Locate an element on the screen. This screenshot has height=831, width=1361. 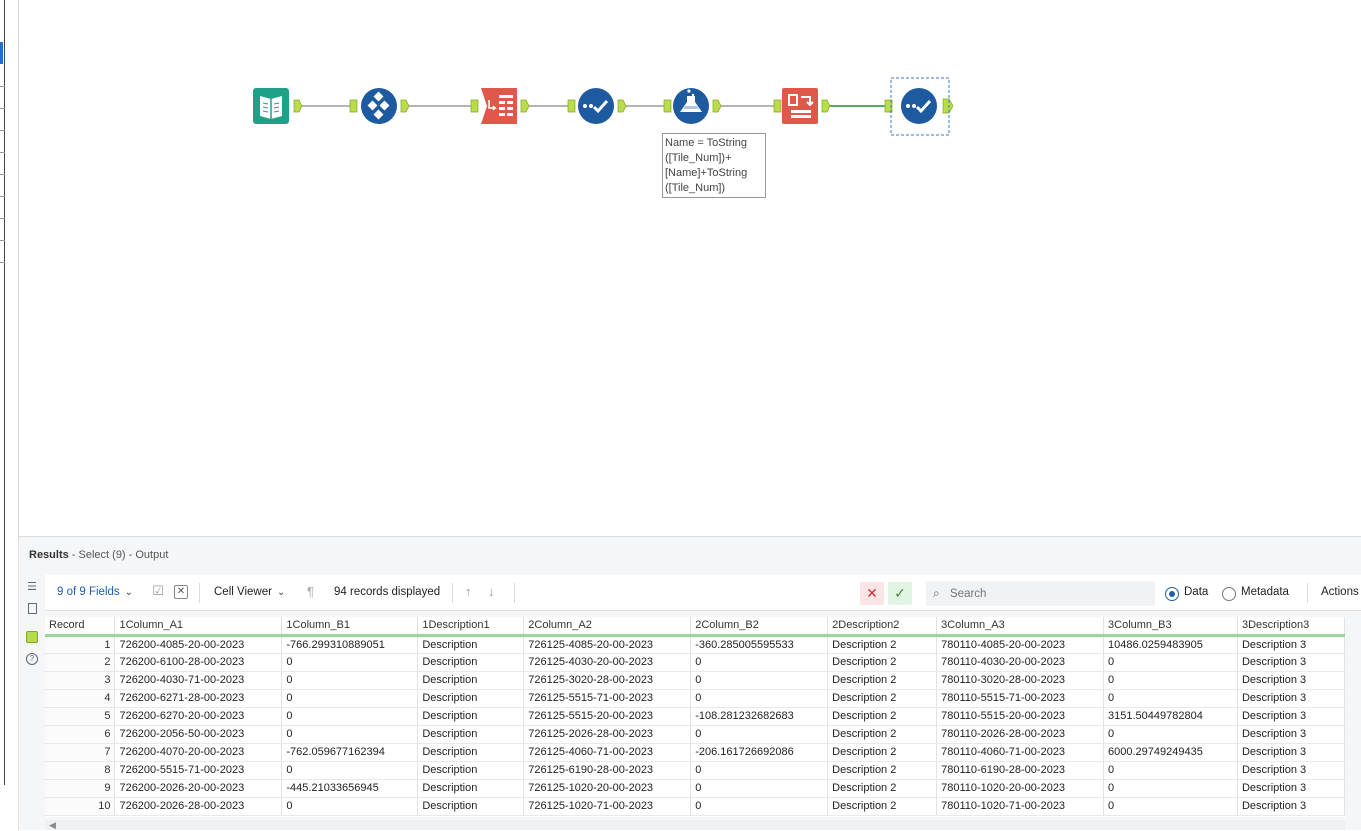
record-number: 3 is located at coordinates (80, 680).